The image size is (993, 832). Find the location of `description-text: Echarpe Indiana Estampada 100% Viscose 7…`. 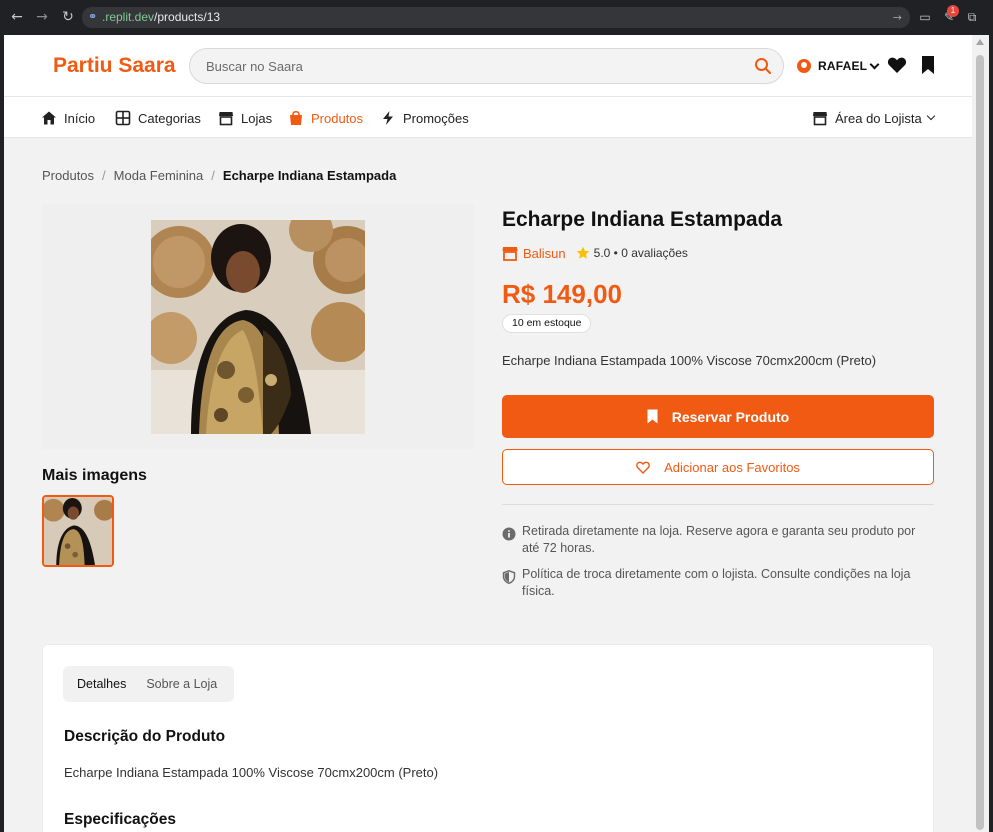

description-text: Echarpe Indiana Estampada 100% Viscose 7… is located at coordinates (251, 772).